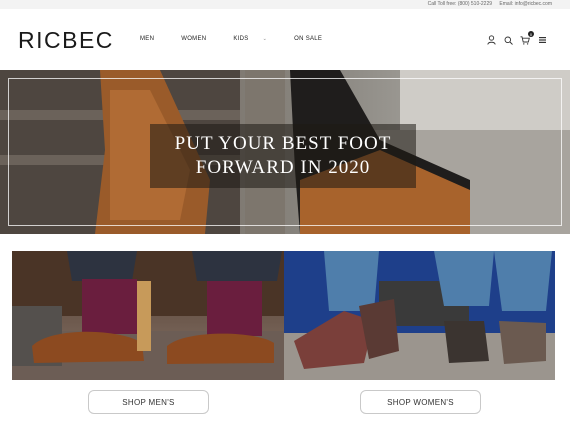  What do you see at coordinates (283, 143) in the screenshot?
I see `hero-headline-line1: PUT YOUR BEST FOOT` at bounding box center [283, 143].